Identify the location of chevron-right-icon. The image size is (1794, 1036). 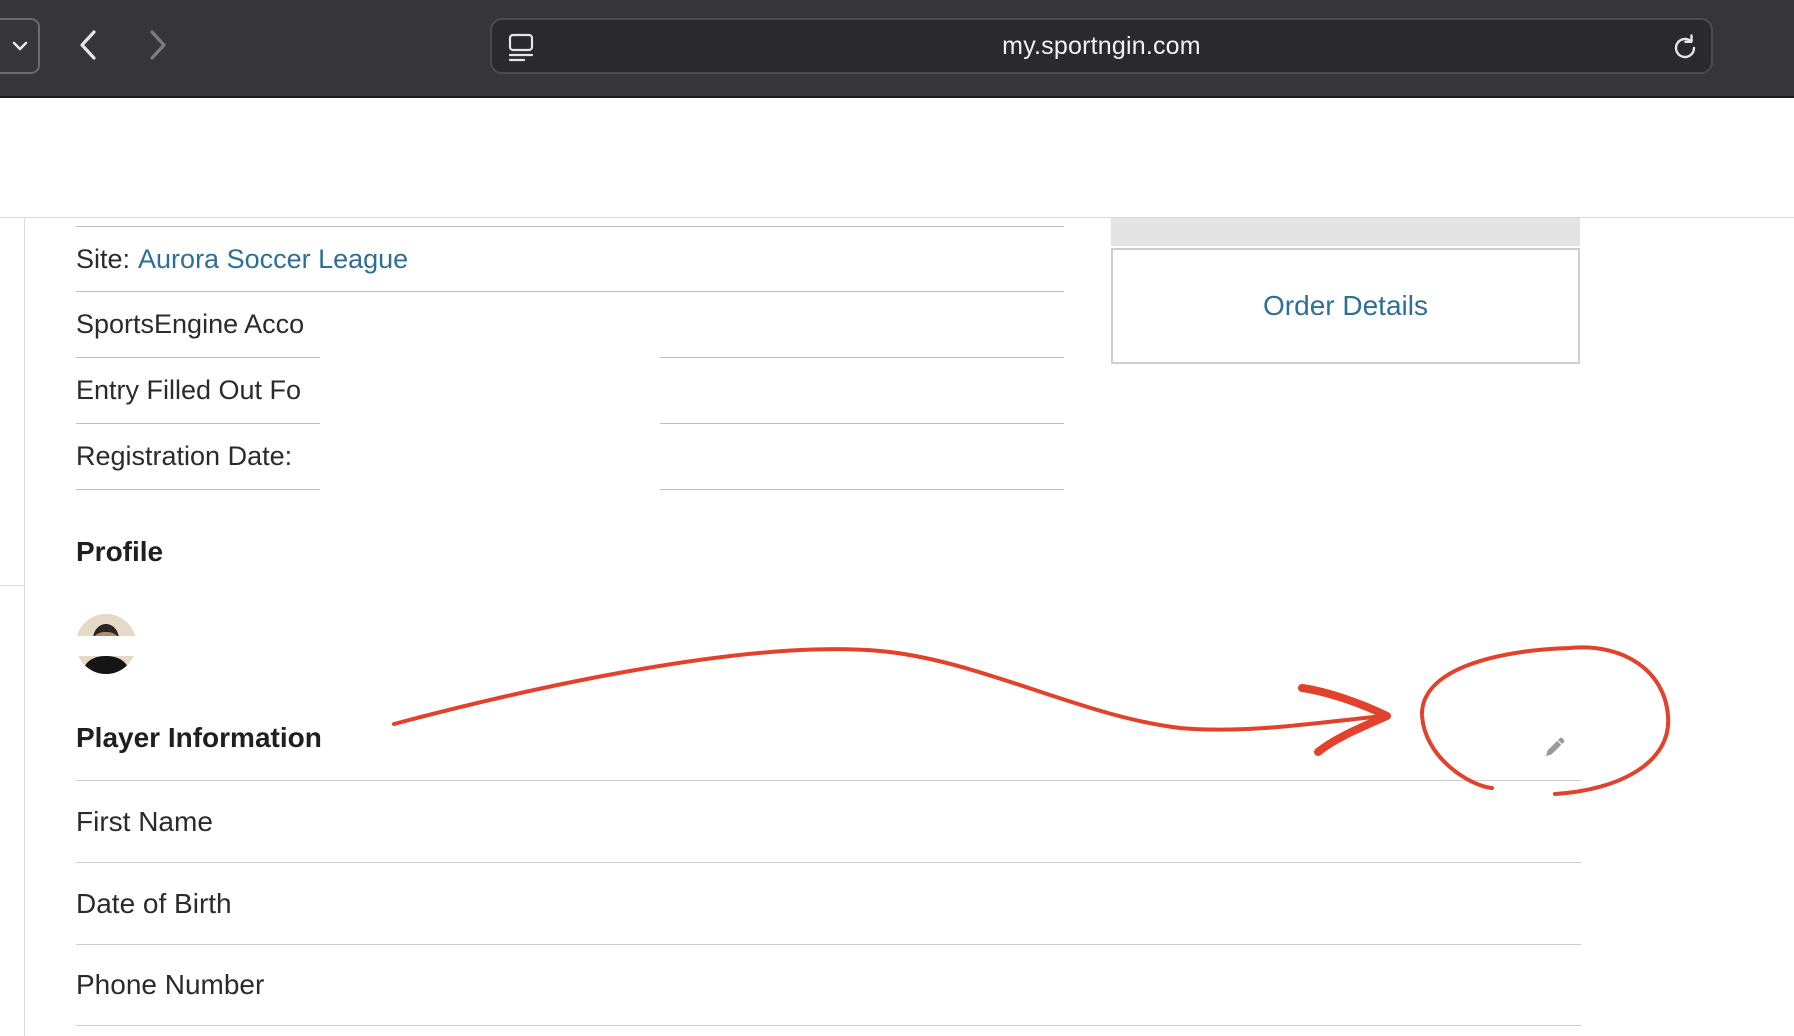
(158, 45).